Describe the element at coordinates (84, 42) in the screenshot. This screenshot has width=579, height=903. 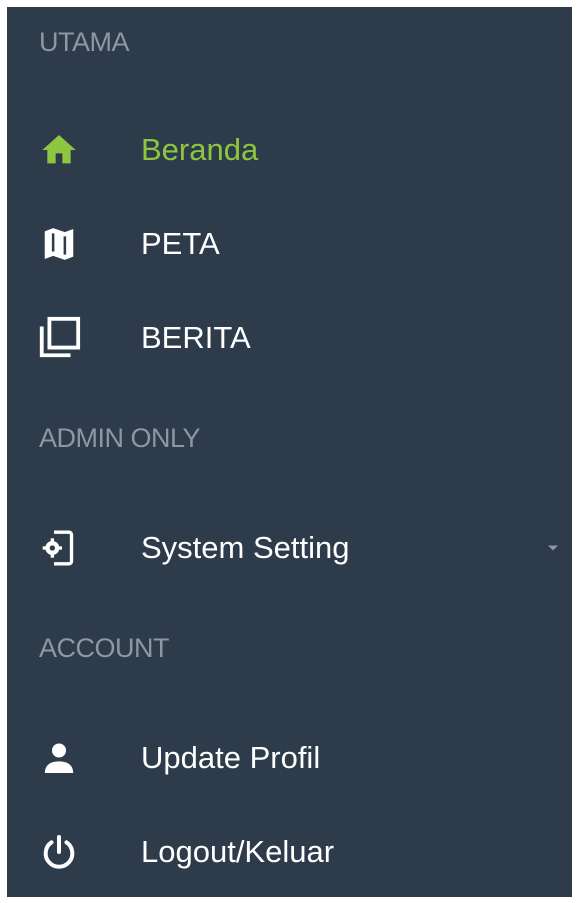
I see `section-header-utama: UTAMA` at that location.